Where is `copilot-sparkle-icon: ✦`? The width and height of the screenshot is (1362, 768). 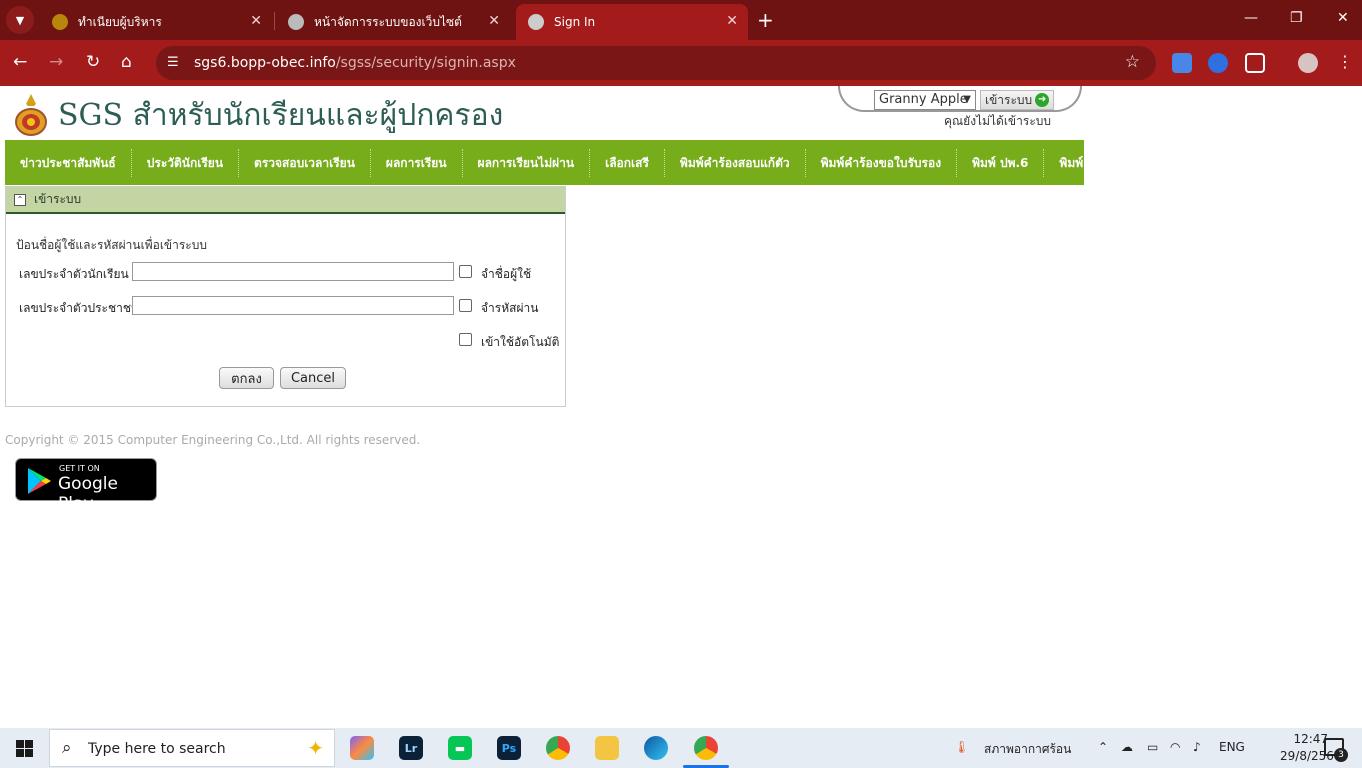
copilot-sparkle-icon: ✦ is located at coordinates (315, 748).